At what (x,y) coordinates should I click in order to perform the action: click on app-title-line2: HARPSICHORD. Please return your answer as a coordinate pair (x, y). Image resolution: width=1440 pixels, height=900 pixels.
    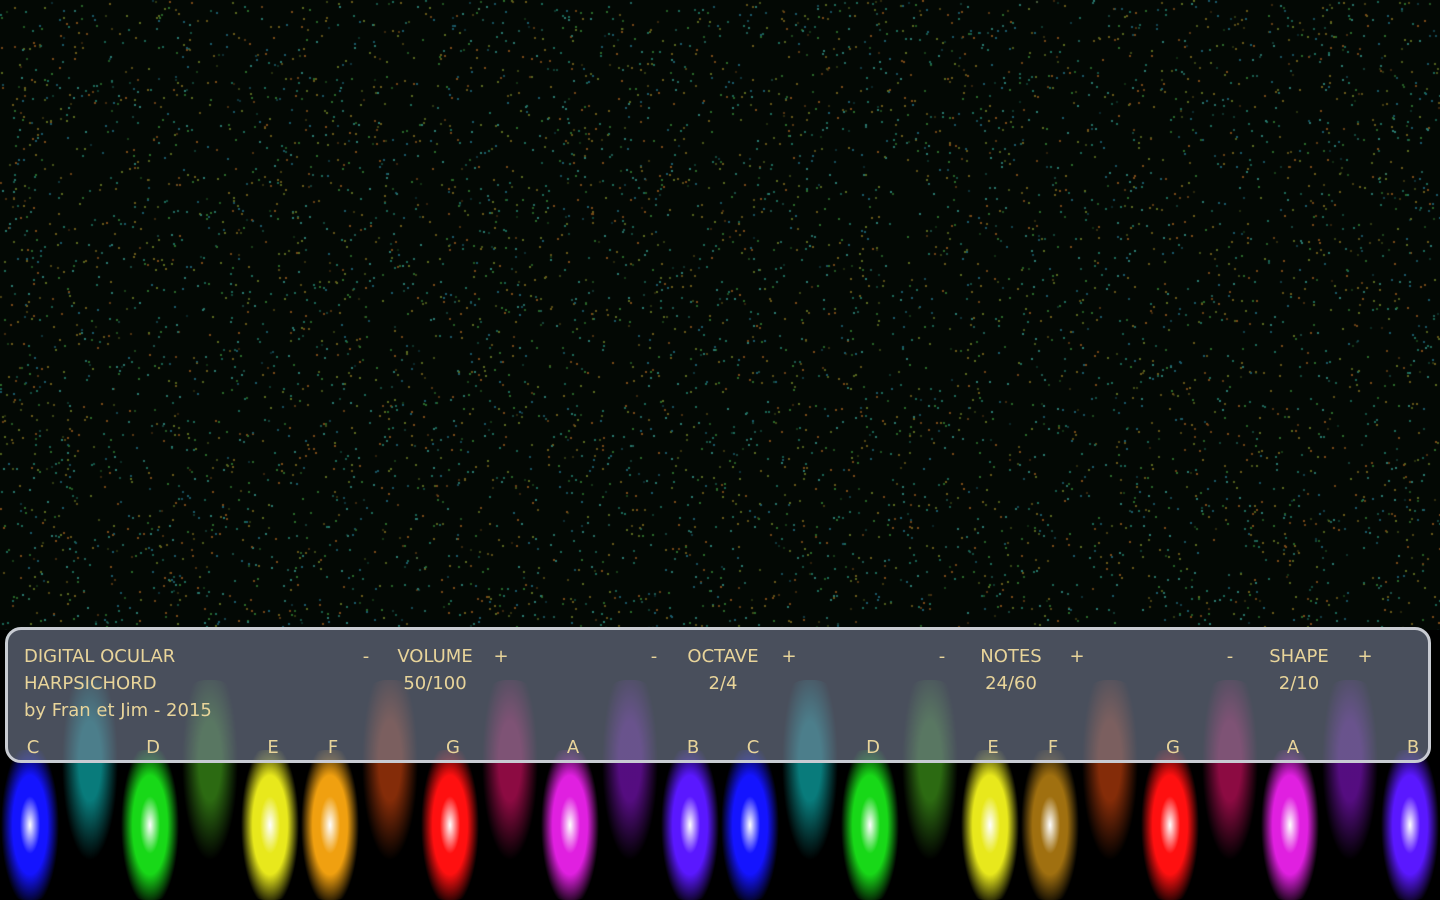
    Looking at the image, I should click on (90, 683).